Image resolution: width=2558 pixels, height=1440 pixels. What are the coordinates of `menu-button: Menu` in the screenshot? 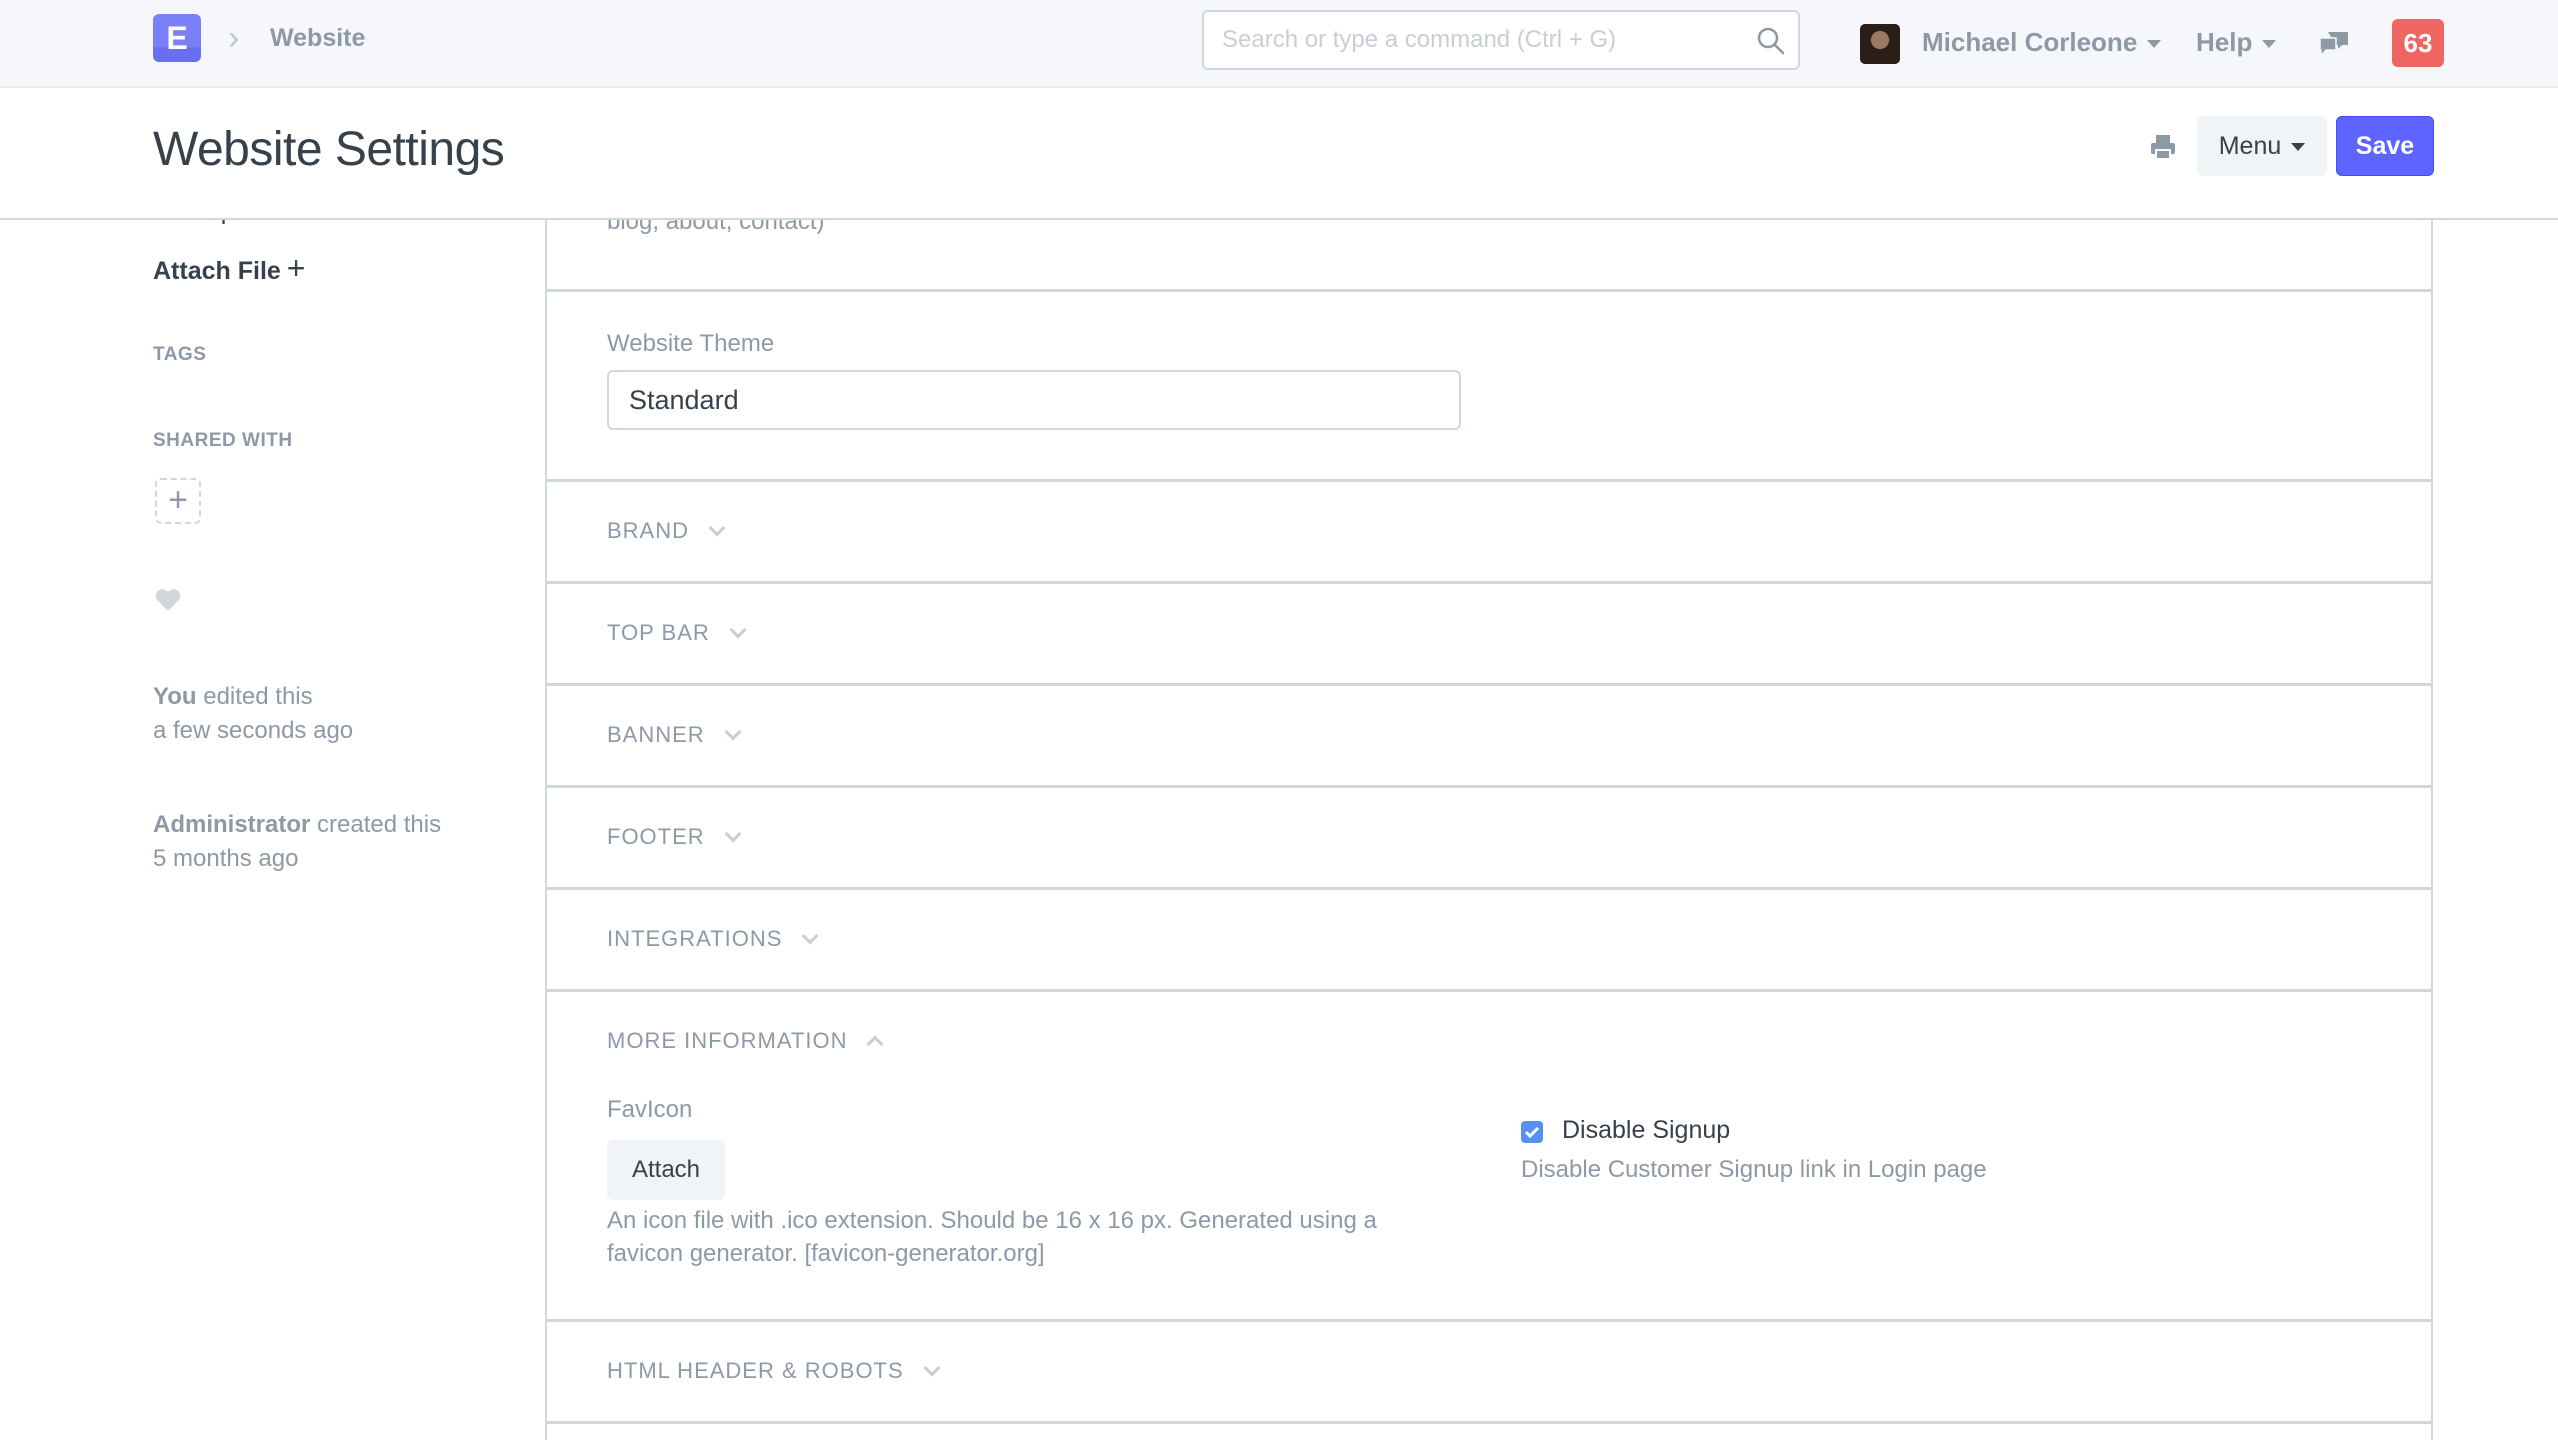 It's located at (2262, 146).